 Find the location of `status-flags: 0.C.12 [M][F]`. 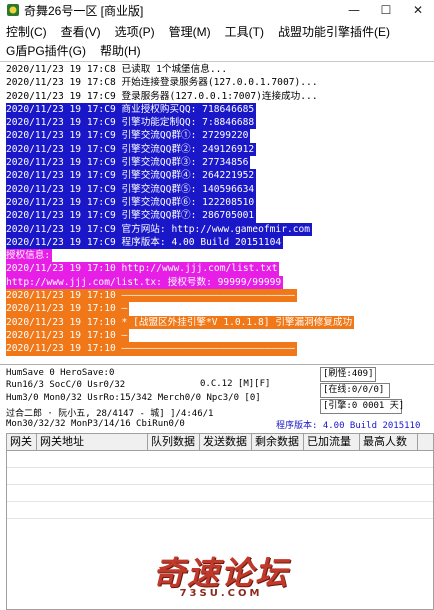

status-flags: 0.C.12 [M][F] is located at coordinates (235, 384).